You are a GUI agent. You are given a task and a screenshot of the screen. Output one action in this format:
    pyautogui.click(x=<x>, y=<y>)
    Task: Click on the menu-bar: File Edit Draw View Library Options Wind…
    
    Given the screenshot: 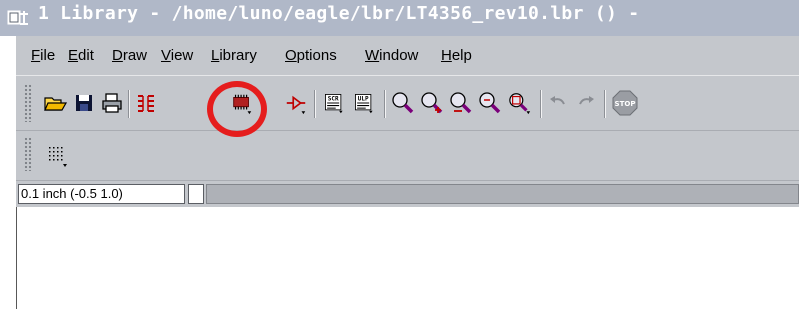 What is the action you would take?
    pyautogui.click(x=407, y=55)
    